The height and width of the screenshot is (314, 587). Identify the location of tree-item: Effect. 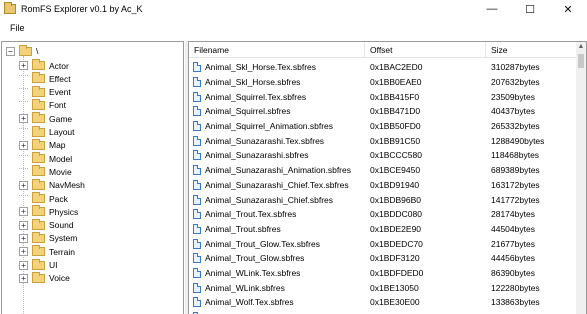
(45, 78).